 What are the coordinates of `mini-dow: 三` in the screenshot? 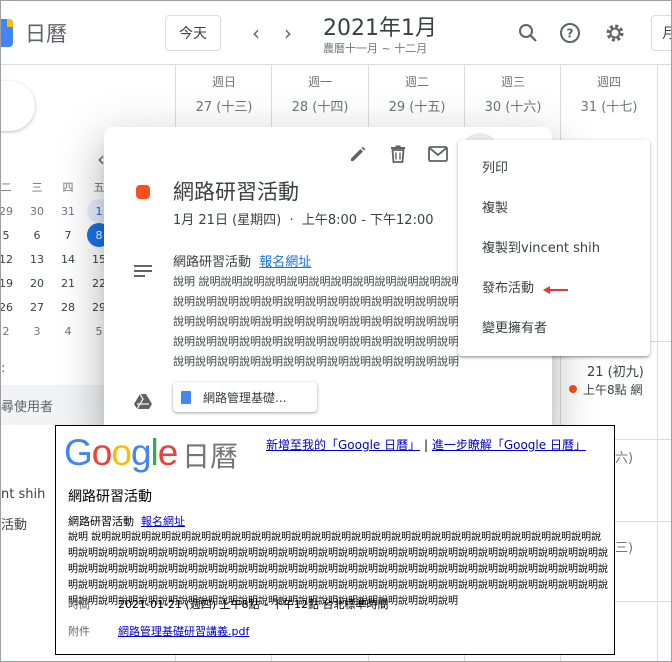 It's located at (37, 187).